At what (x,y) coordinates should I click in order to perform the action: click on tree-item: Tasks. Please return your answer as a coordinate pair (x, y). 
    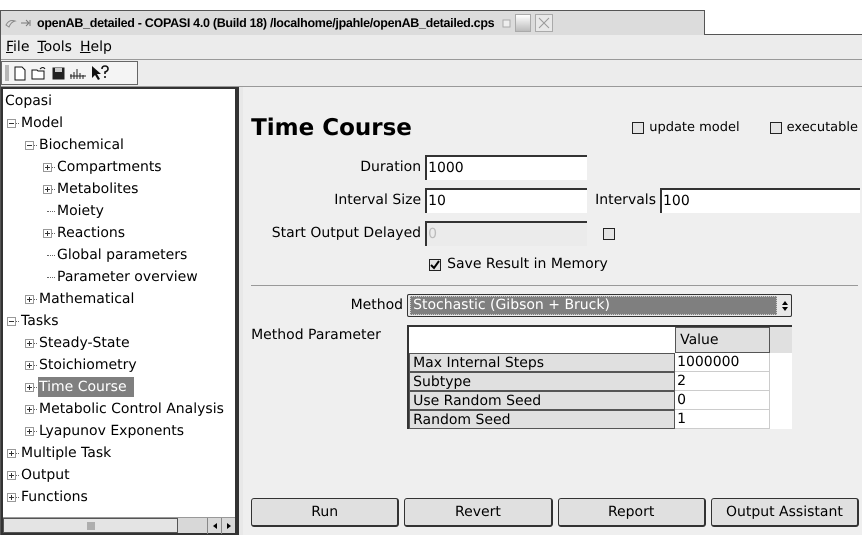
    Looking at the image, I should click on (40, 321).